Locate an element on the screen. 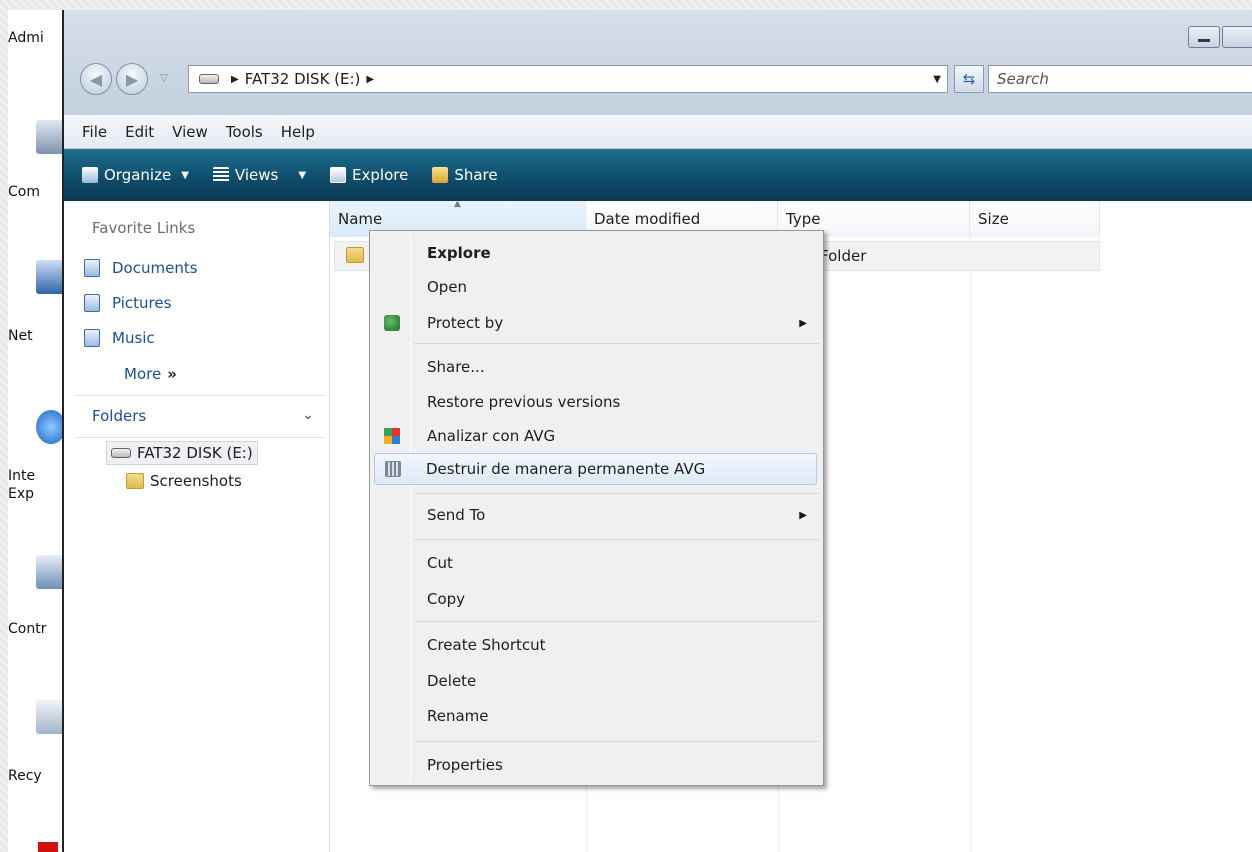 The width and height of the screenshot is (1252, 852). pictures-icon is located at coordinates (92, 303).